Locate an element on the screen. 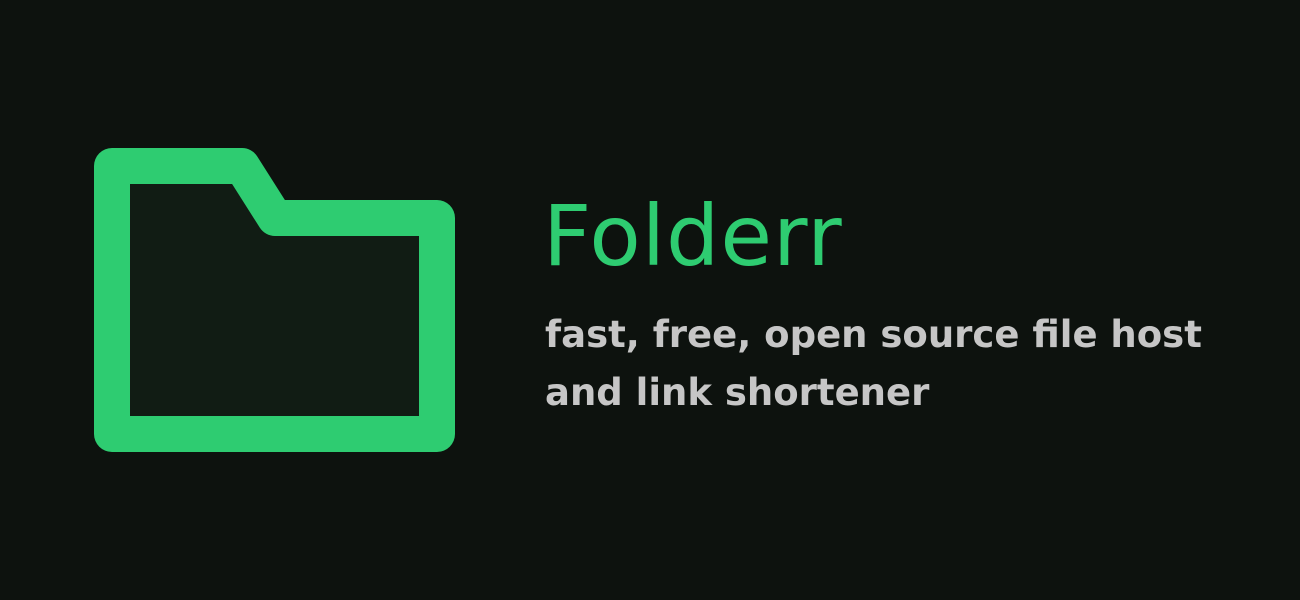 This screenshot has height=600, width=1300. folder-icon is located at coordinates (274, 300).